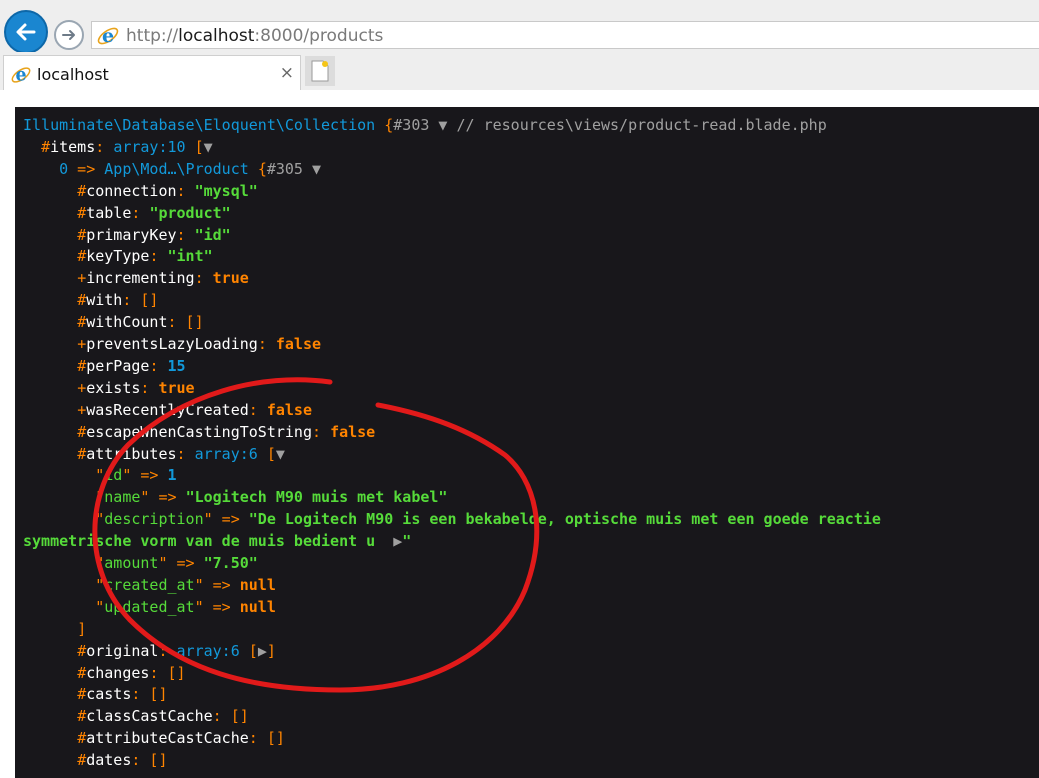 This screenshot has height=778, width=1039. I want to click on dump-line: #items: array:10 [▼, so click(118, 147).